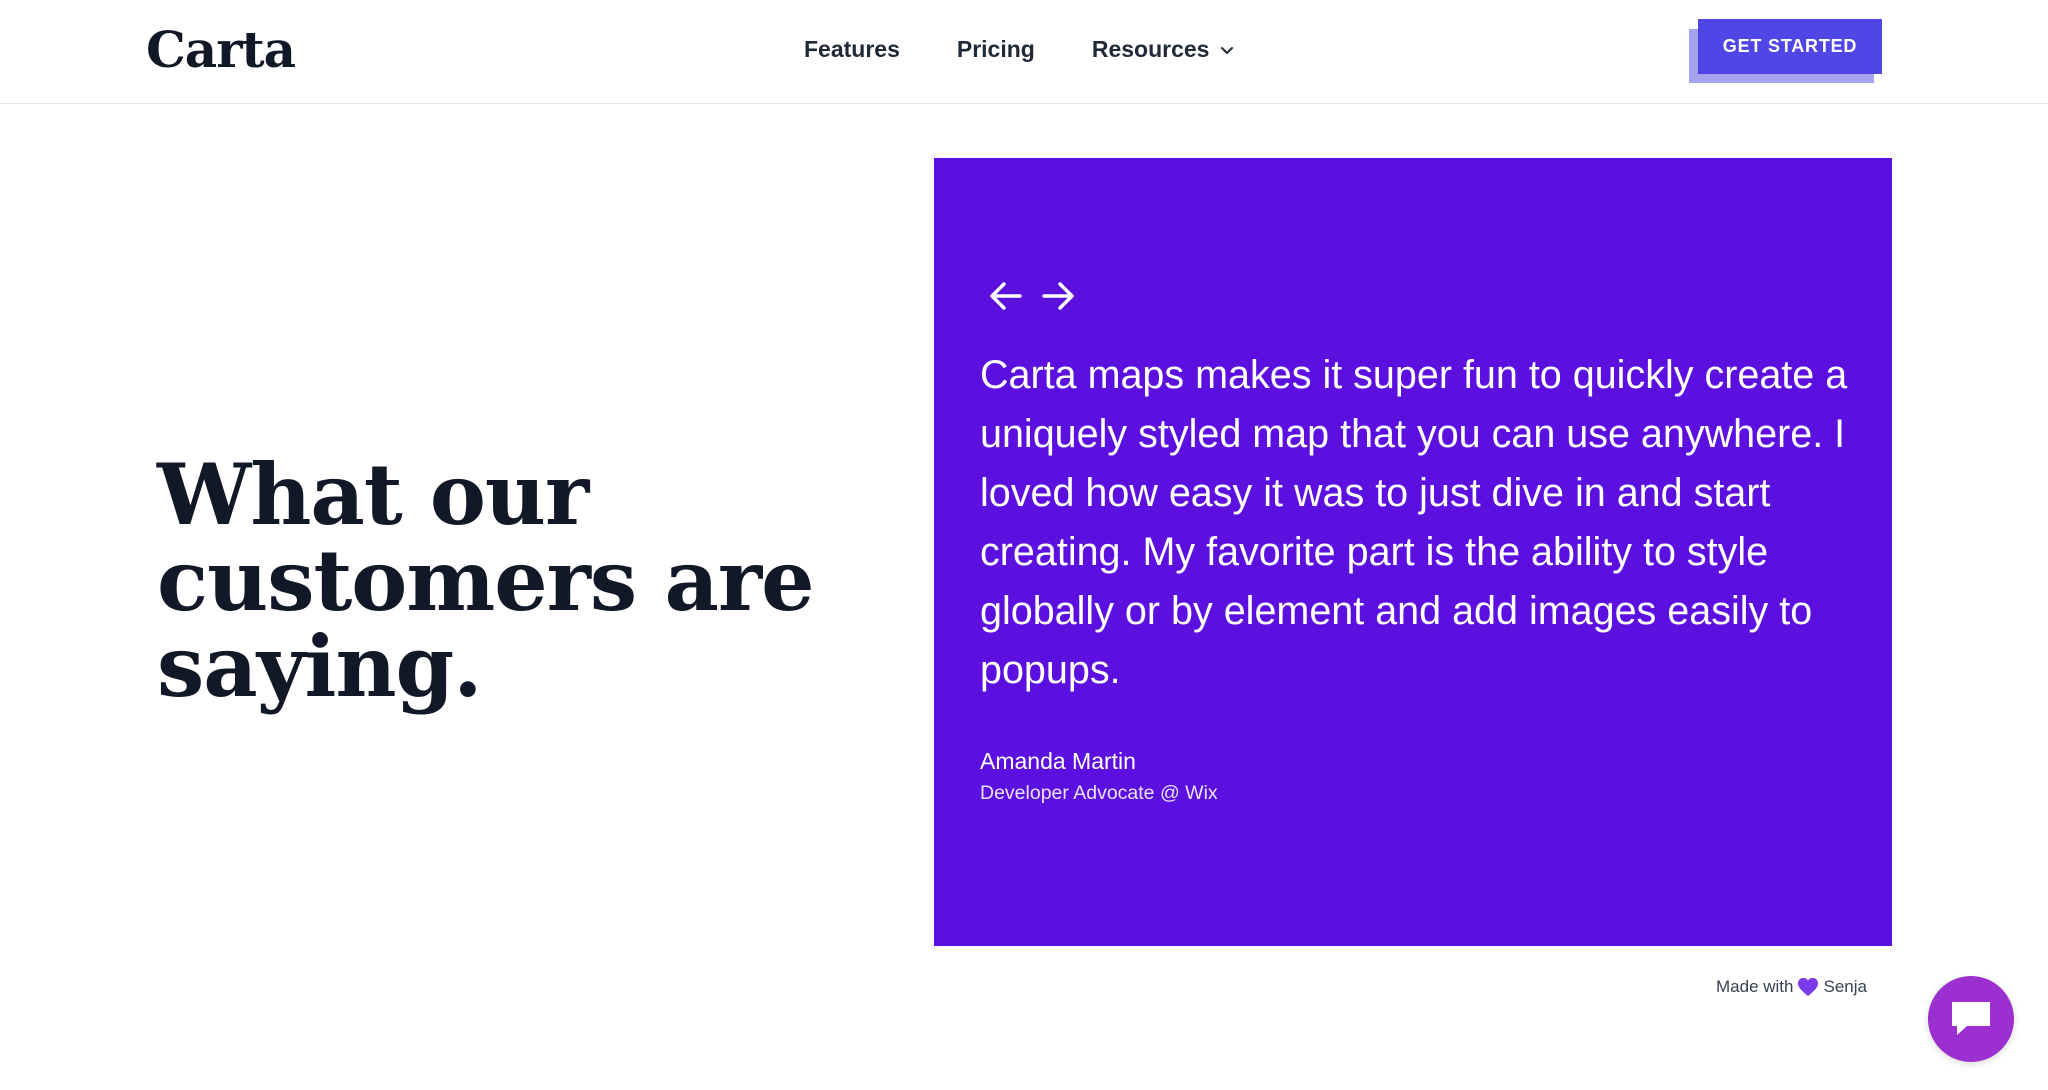 This screenshot has height=1090, width=2048. I want to click on cta-wrapper: GET STARTED, so click(1785, 51).